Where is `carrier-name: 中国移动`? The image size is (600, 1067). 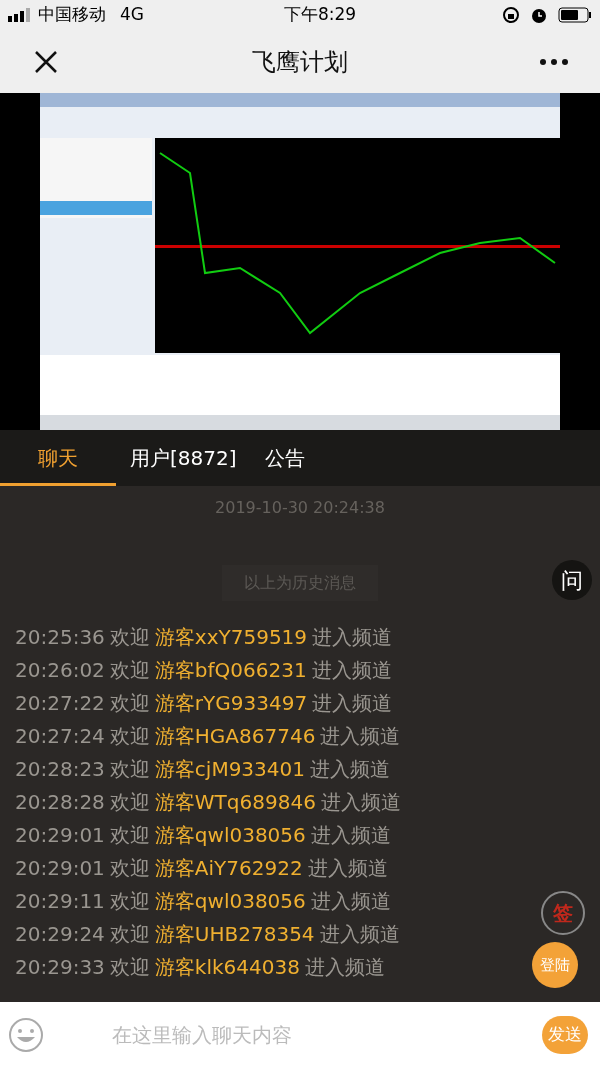 carrier-name: 中国移动 is located at coordinates (72, 15).